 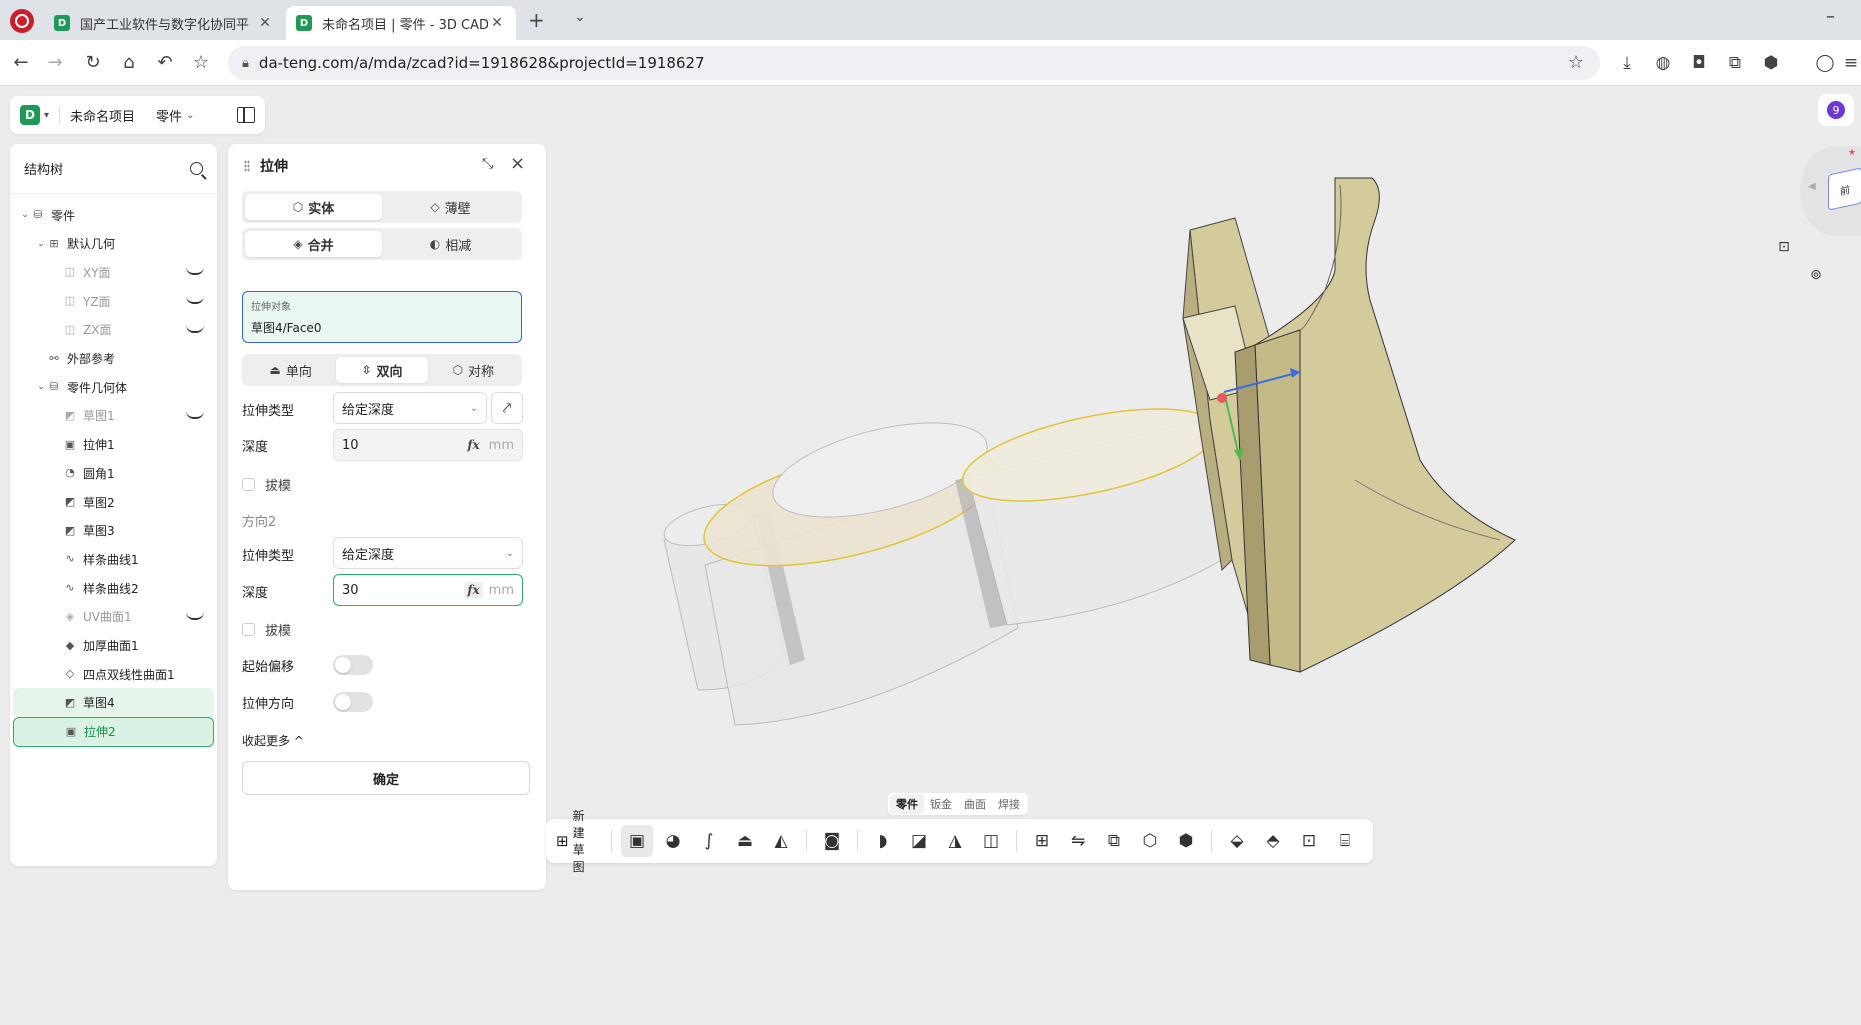 I want to click on bookmark-page-icon: ☆, so click(x=1576, y=62).